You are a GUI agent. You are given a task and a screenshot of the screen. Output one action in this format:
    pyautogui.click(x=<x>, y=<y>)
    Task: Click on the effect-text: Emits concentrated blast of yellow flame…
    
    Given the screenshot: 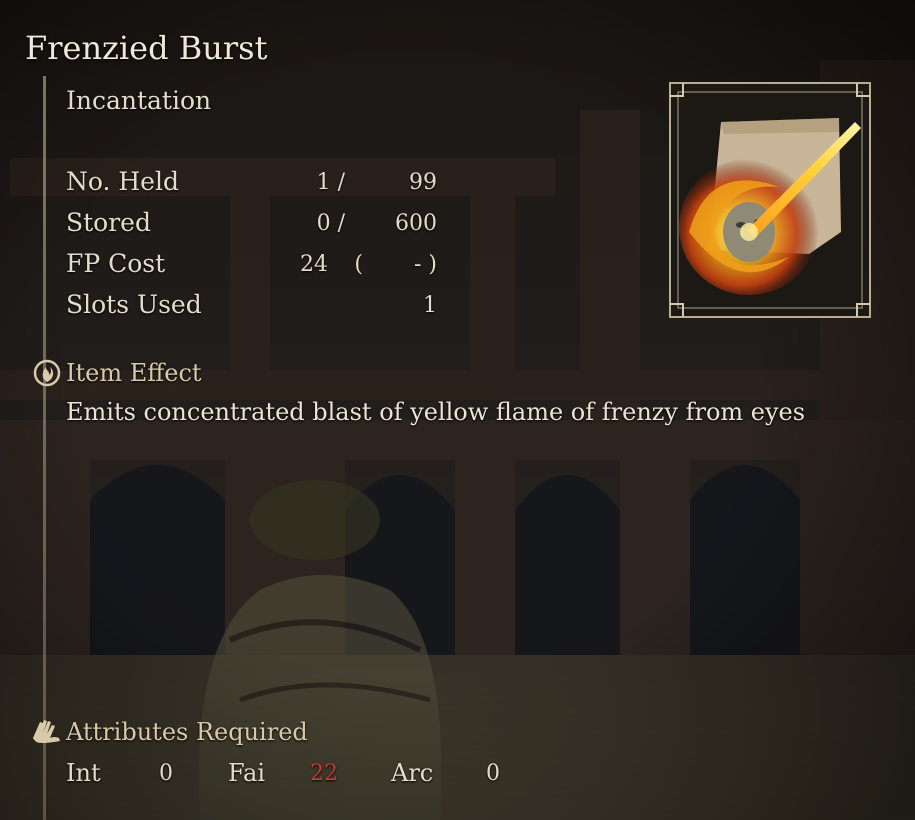 What is the action you would take?
    pyautogui.click(x=436, y=412)
    